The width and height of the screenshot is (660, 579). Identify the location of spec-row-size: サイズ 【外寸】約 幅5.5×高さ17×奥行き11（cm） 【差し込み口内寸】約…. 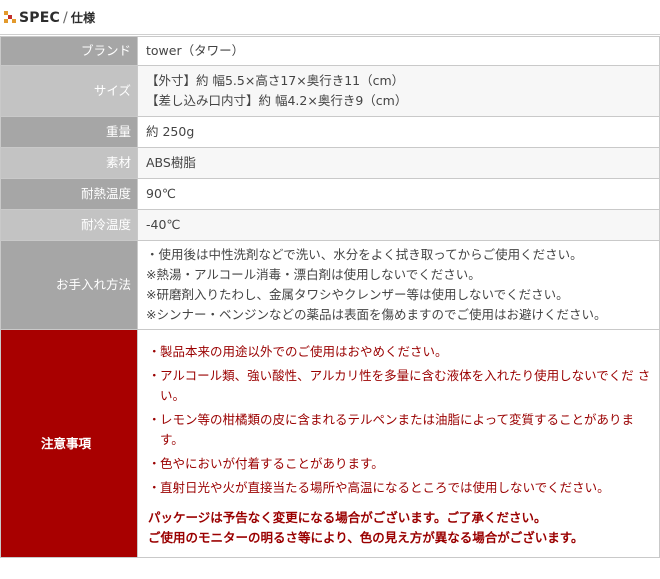
(330, 91).